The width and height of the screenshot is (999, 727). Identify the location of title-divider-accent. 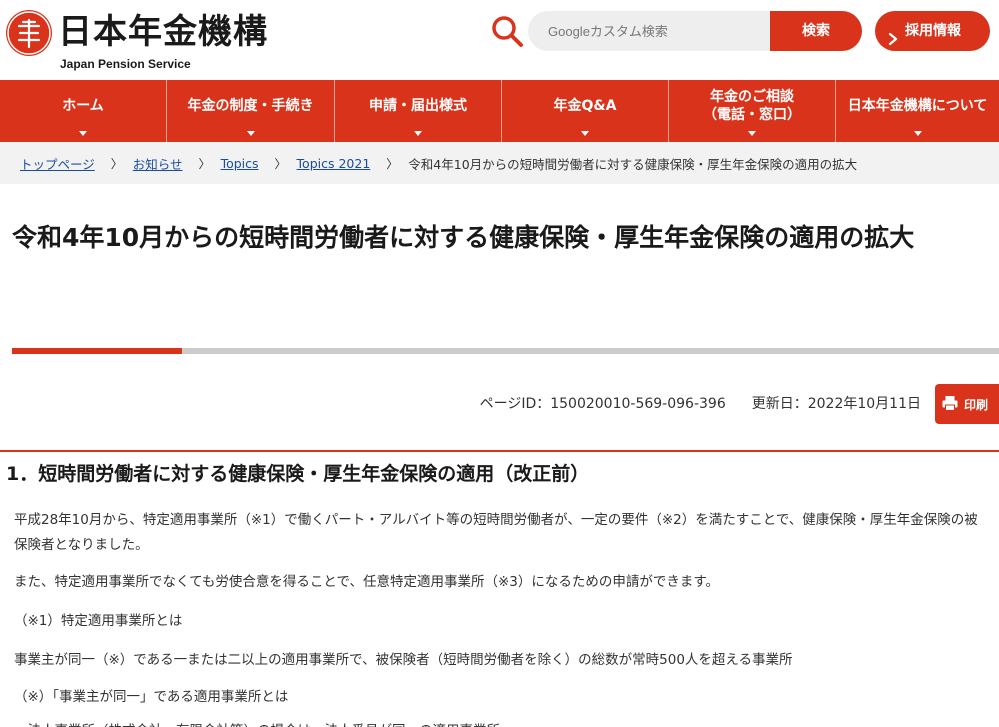
(97, 351).